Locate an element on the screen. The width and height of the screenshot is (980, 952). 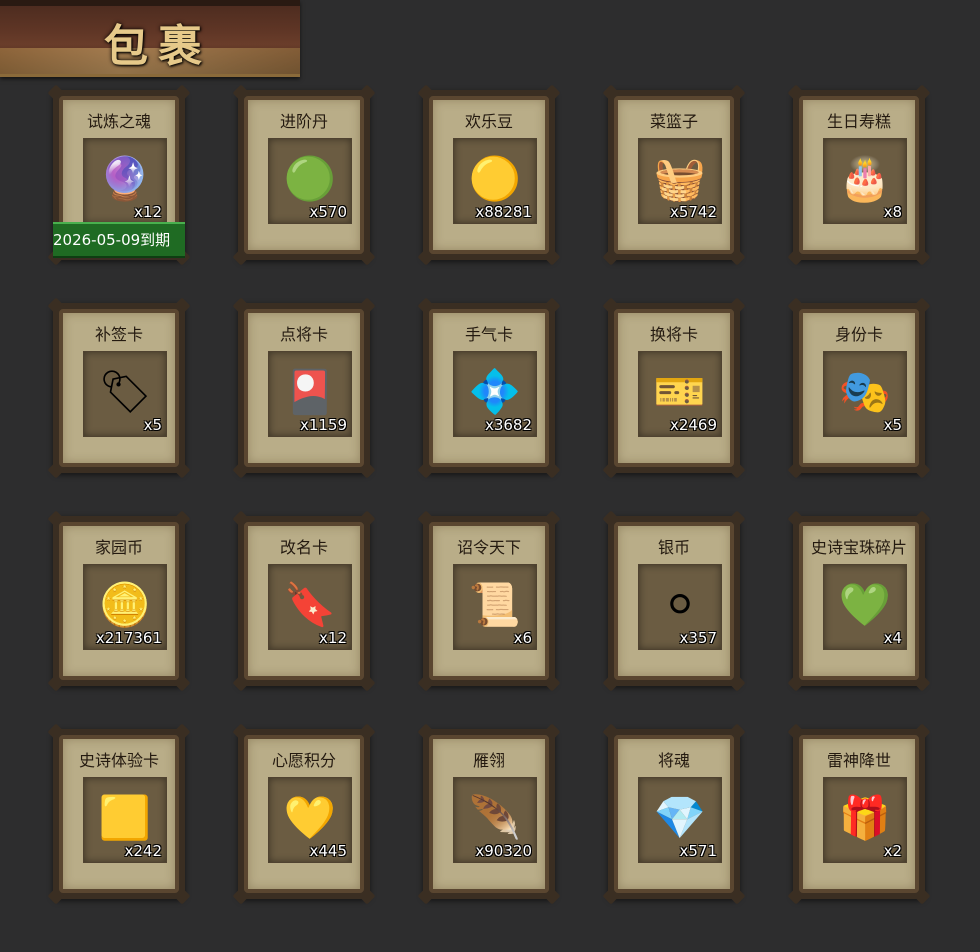
page-title: 包裹 is located at coordinates (158, 46).